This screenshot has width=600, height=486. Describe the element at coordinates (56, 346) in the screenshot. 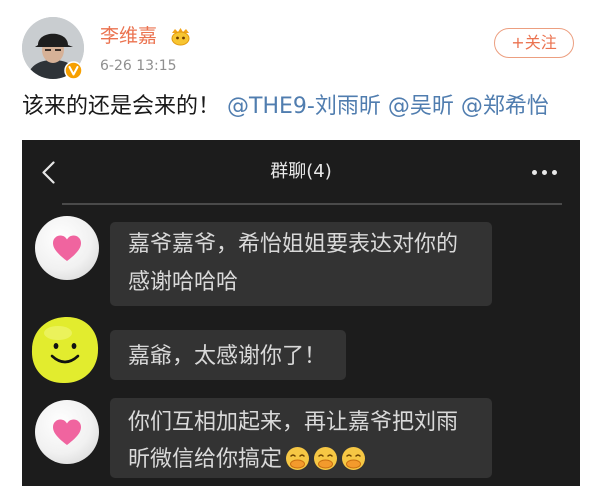

I see `smiley-eye-left` at that location.